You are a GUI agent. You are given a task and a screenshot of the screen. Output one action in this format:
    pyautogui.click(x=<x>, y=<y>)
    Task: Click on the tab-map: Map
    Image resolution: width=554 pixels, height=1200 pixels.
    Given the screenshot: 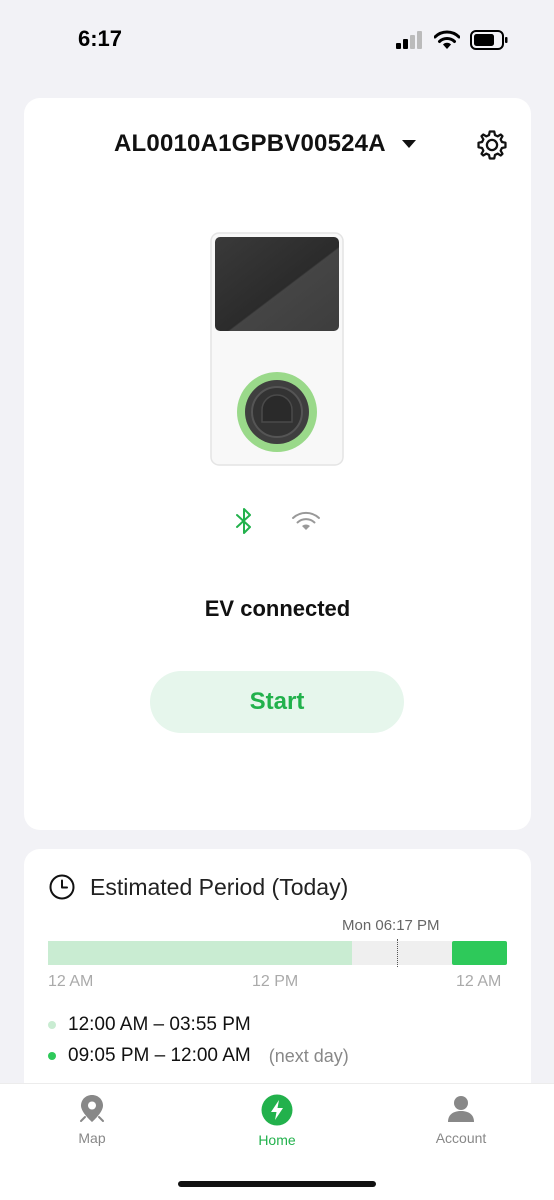 What is the action you would take?
    pyautogui.click(x=92, y=1120)
    